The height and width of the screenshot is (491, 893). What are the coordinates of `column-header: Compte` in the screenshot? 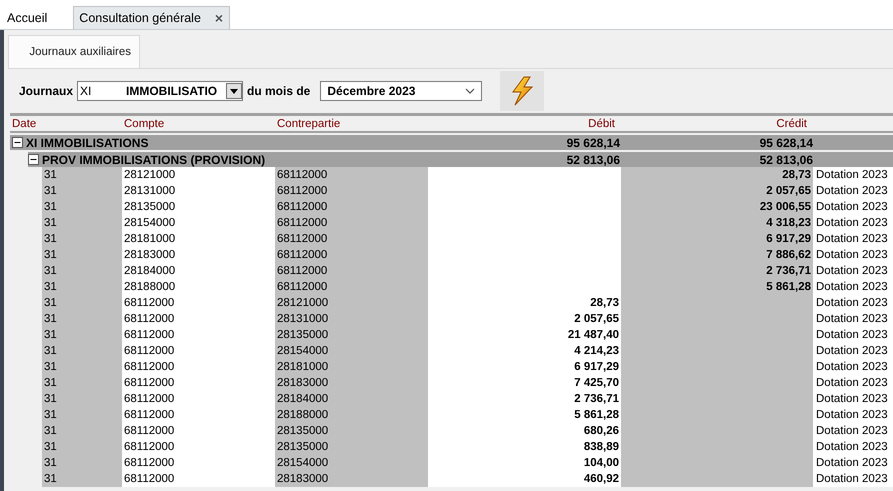 It's located at (198, 124).